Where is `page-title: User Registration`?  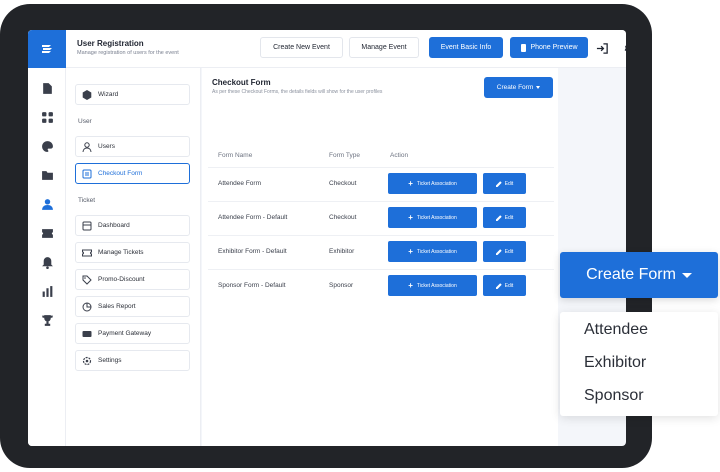
page-title: User Registration is located at coordinates (110, 43).